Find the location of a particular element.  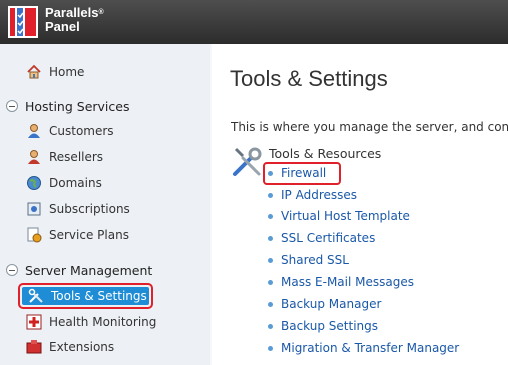

sidebar-item-subscriptions: Subscriptions is located at coordinates (78, 209).